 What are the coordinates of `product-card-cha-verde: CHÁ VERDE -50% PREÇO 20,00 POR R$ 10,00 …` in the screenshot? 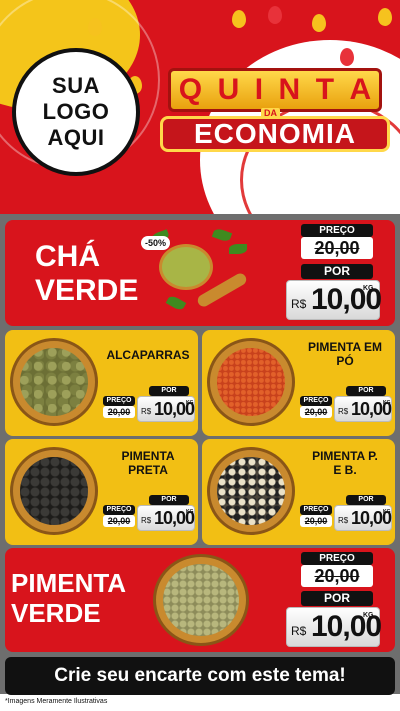 It's located at (200, 273).